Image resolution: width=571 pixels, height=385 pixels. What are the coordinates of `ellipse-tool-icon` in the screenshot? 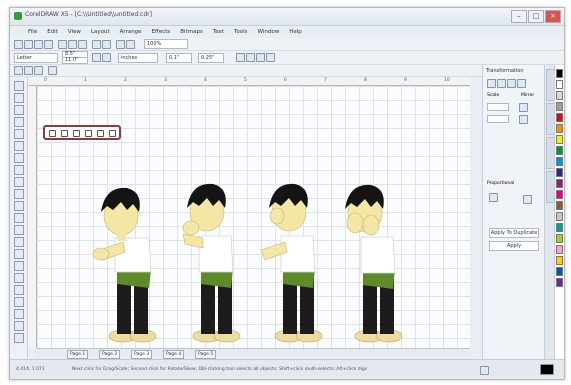 It's located at (19, 170).